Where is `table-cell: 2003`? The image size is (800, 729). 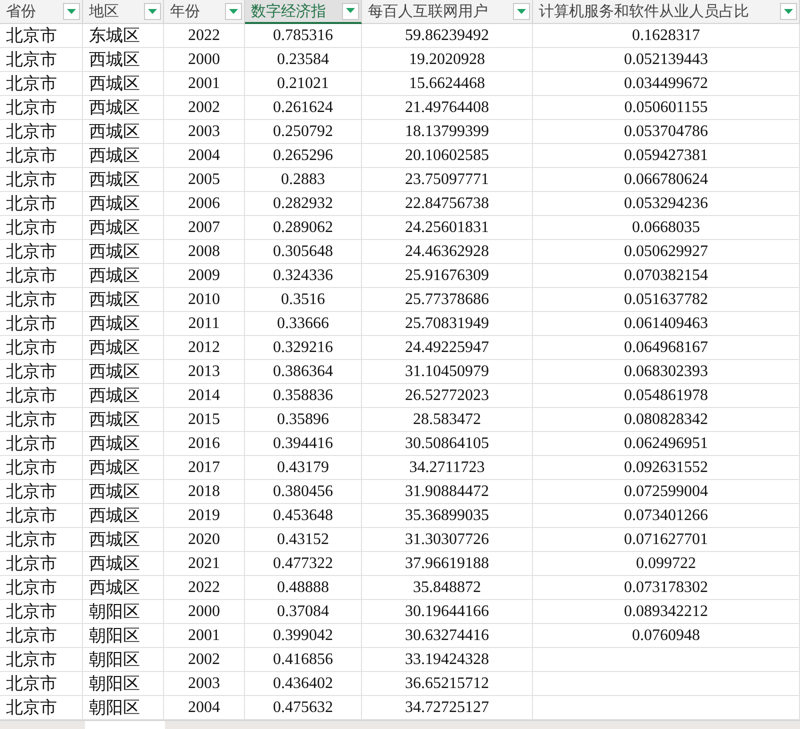 table-cell: 2003 is located at coordinates (204, 132).